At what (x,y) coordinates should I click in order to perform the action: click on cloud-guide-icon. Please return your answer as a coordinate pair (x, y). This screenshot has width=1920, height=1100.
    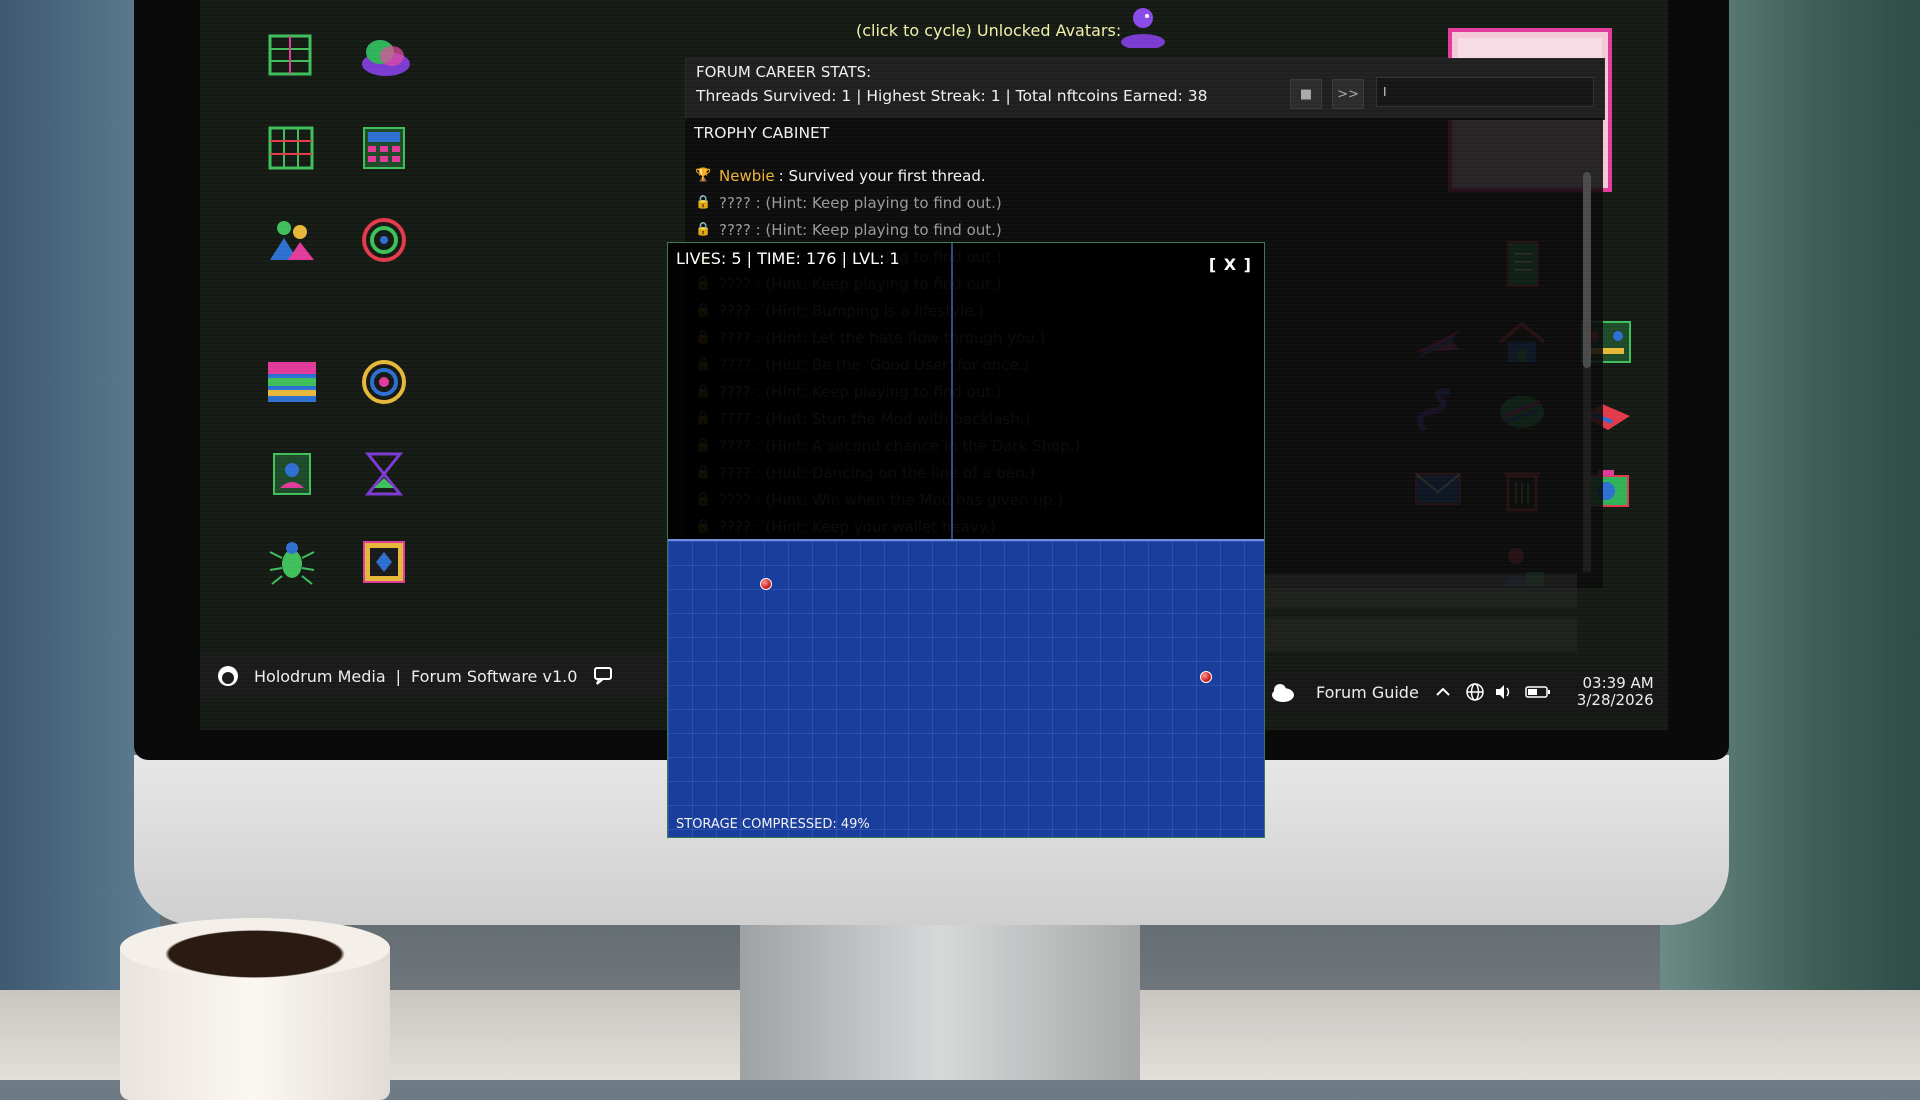
    Looking at the image, I should click on (1283, 692).